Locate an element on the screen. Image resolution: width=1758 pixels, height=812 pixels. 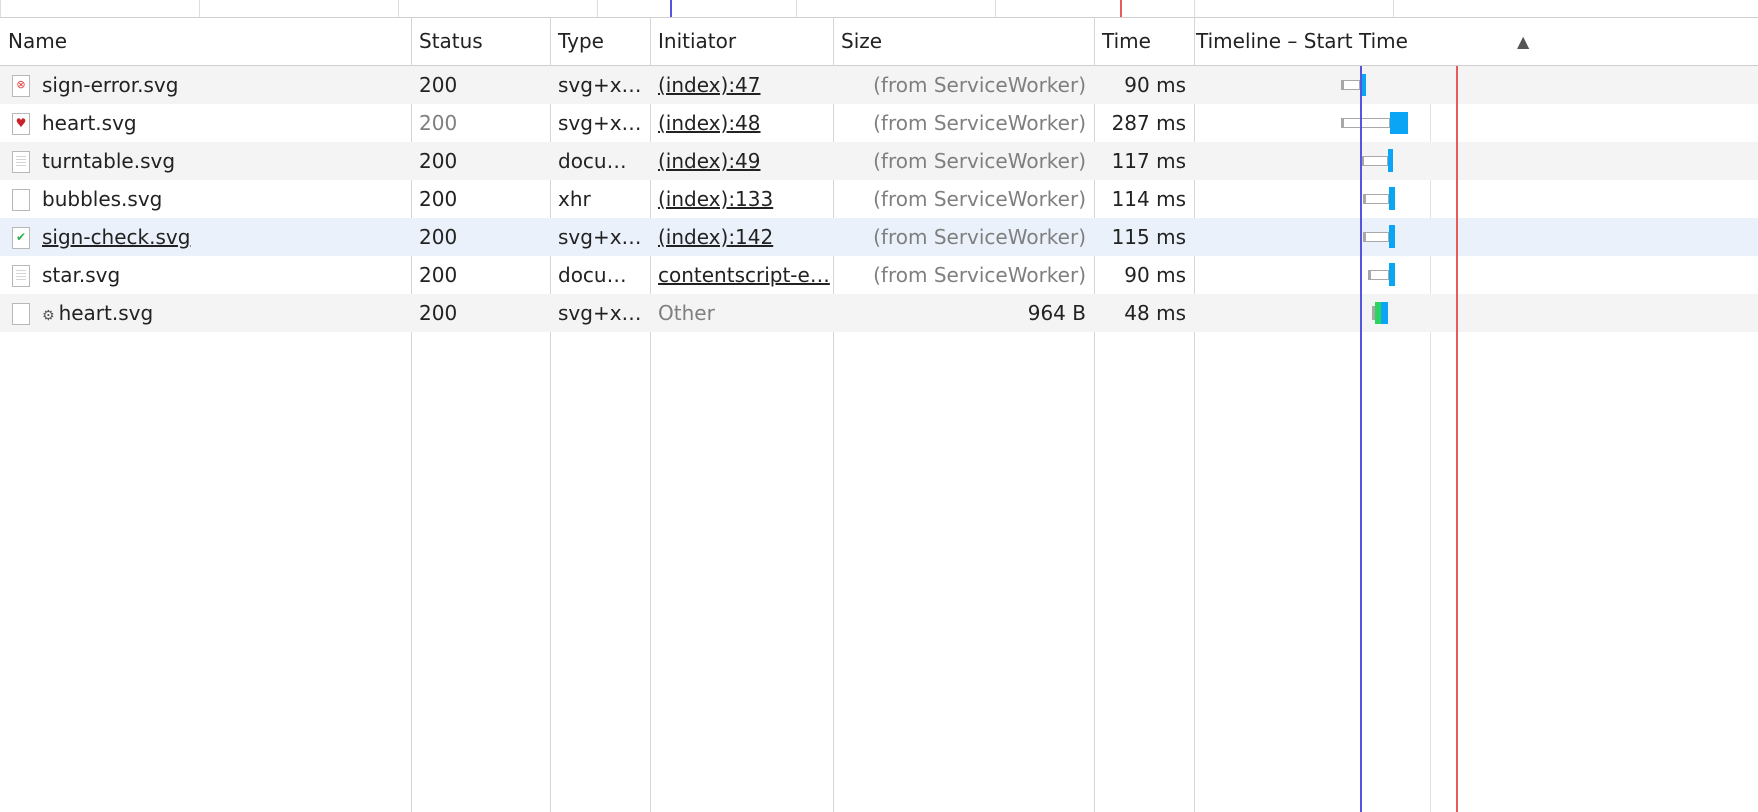
request-row: ⚙ heart.svg 200 svg+x… Other 964 B 48 ms is located at coordinates (879, 313).